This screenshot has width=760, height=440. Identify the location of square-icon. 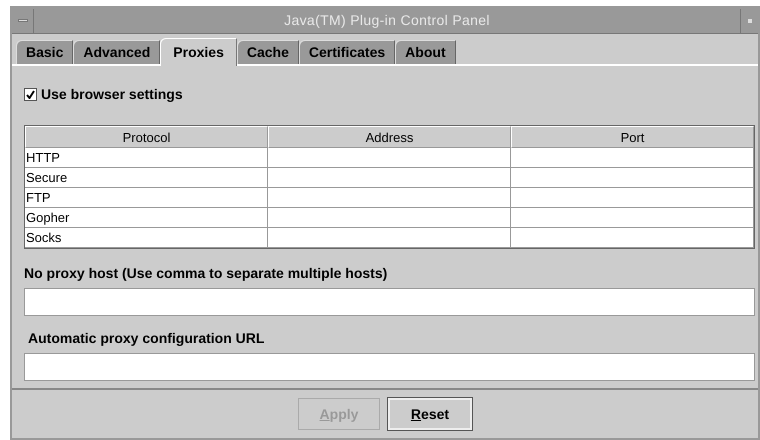
(750, 20).